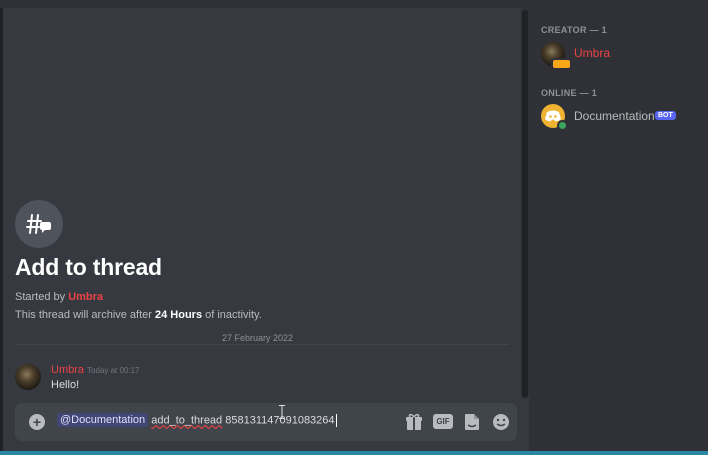 This screenshot has height=455, width=708. Describe the element at coordinates (282, 412) in the screenshot. I see `ibeam-cursor-icon` at that location.